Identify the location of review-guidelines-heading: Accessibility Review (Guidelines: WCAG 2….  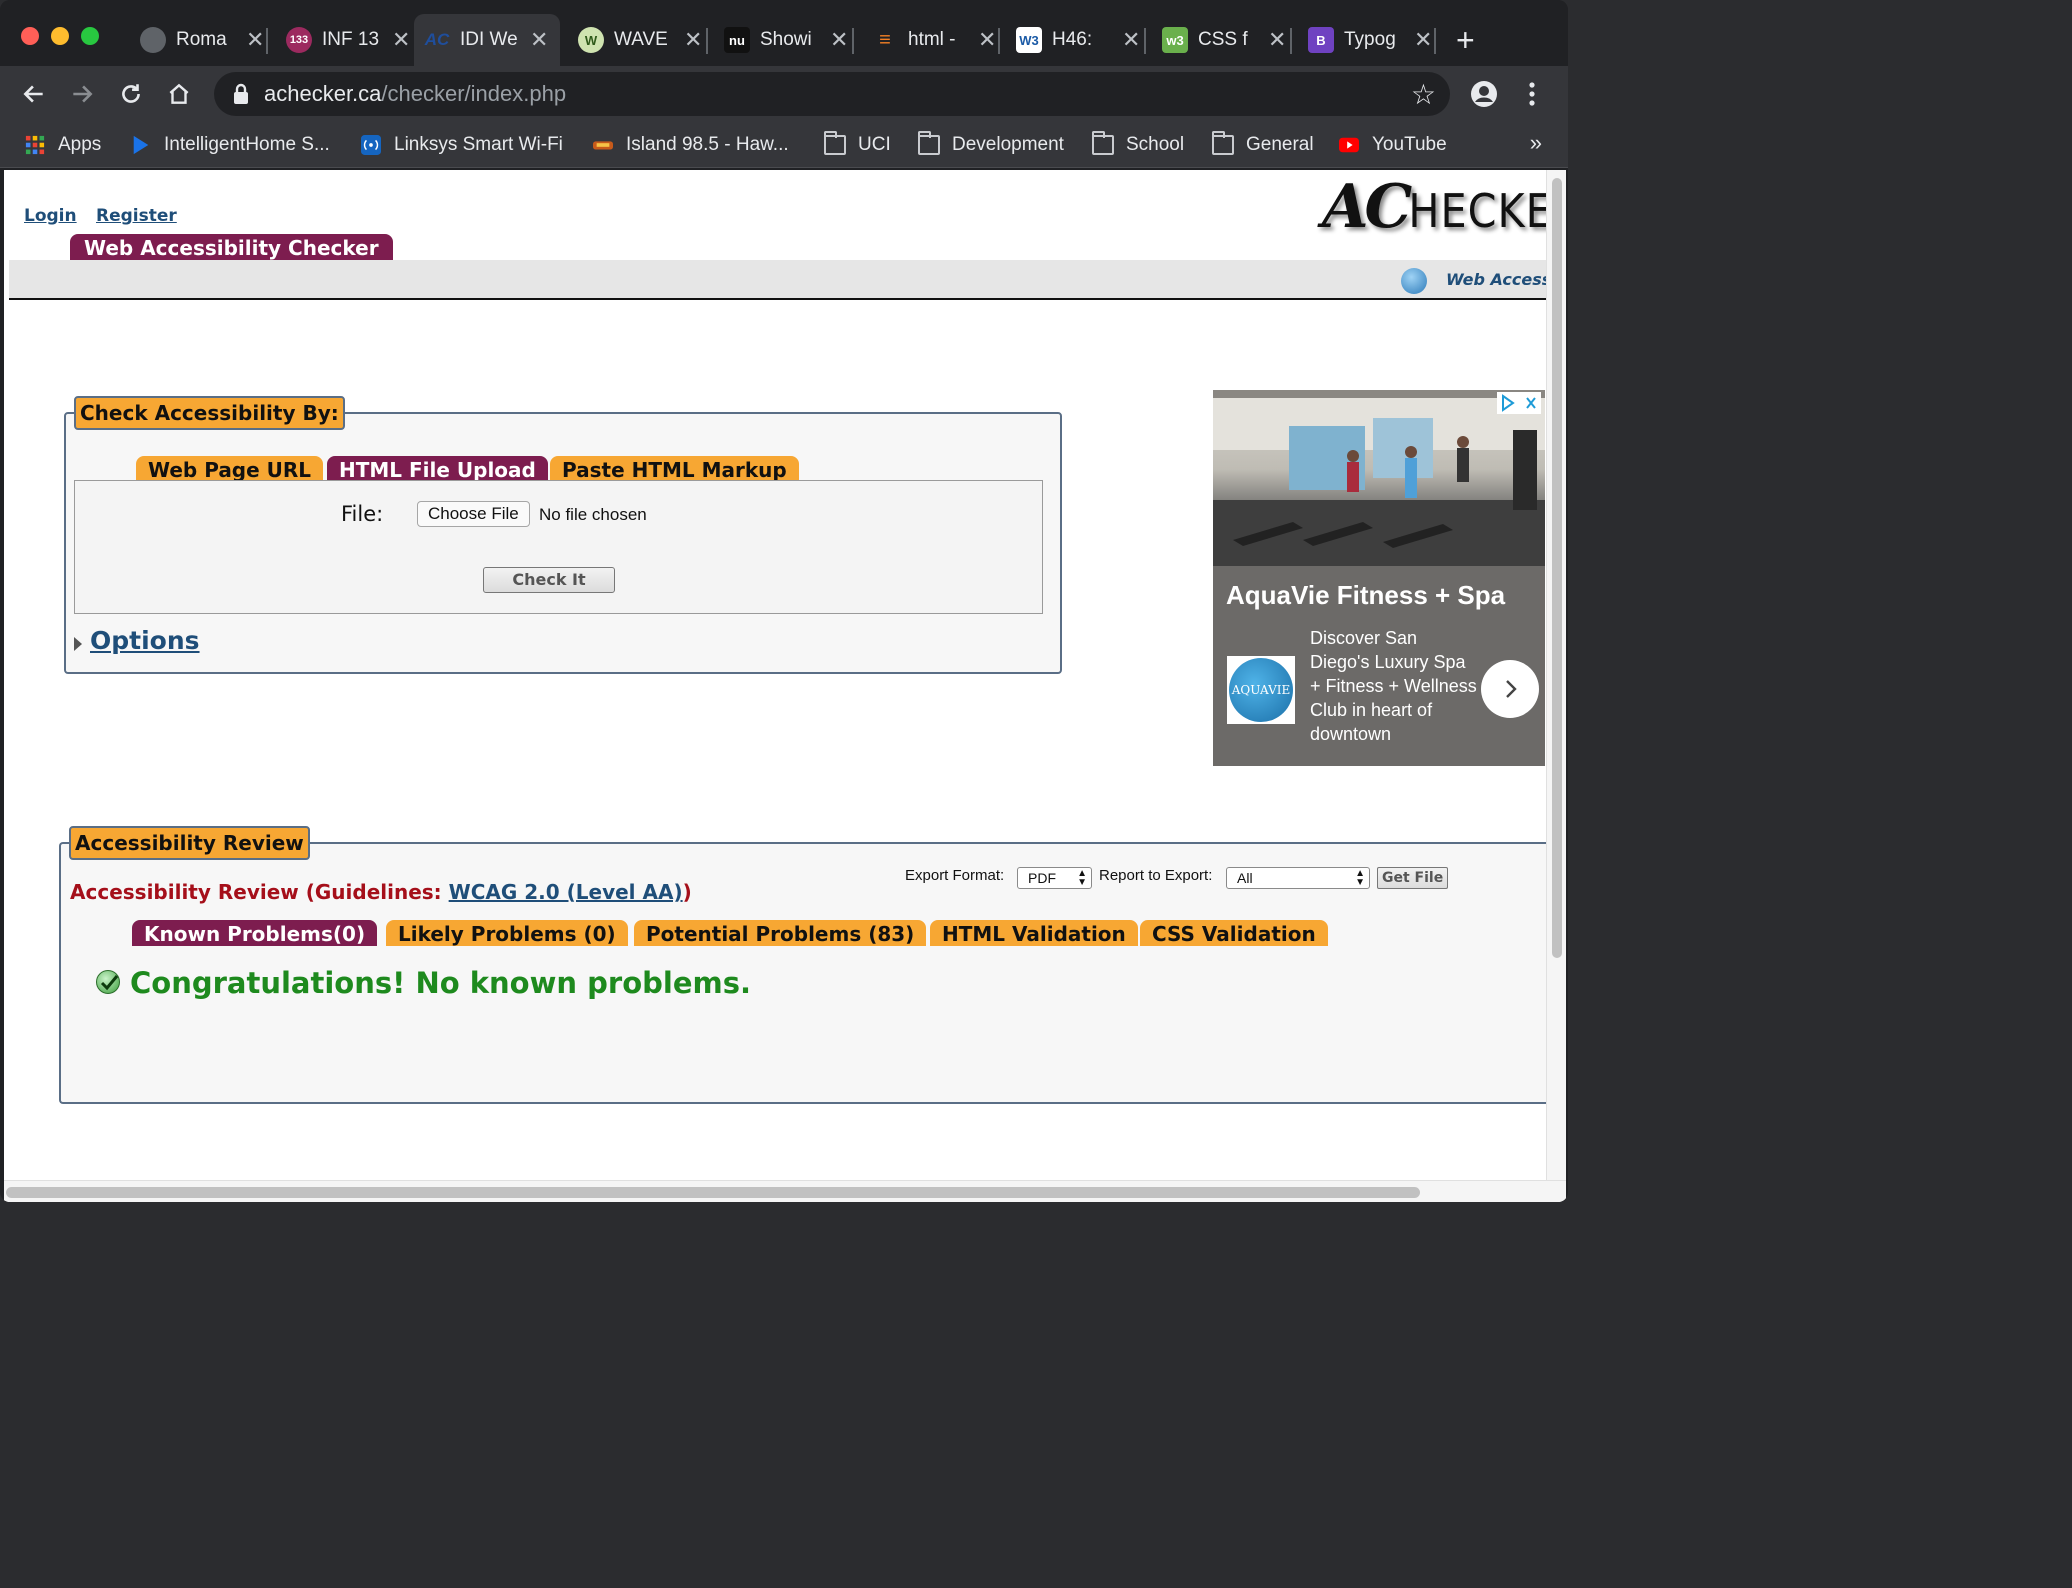
(381, 892).